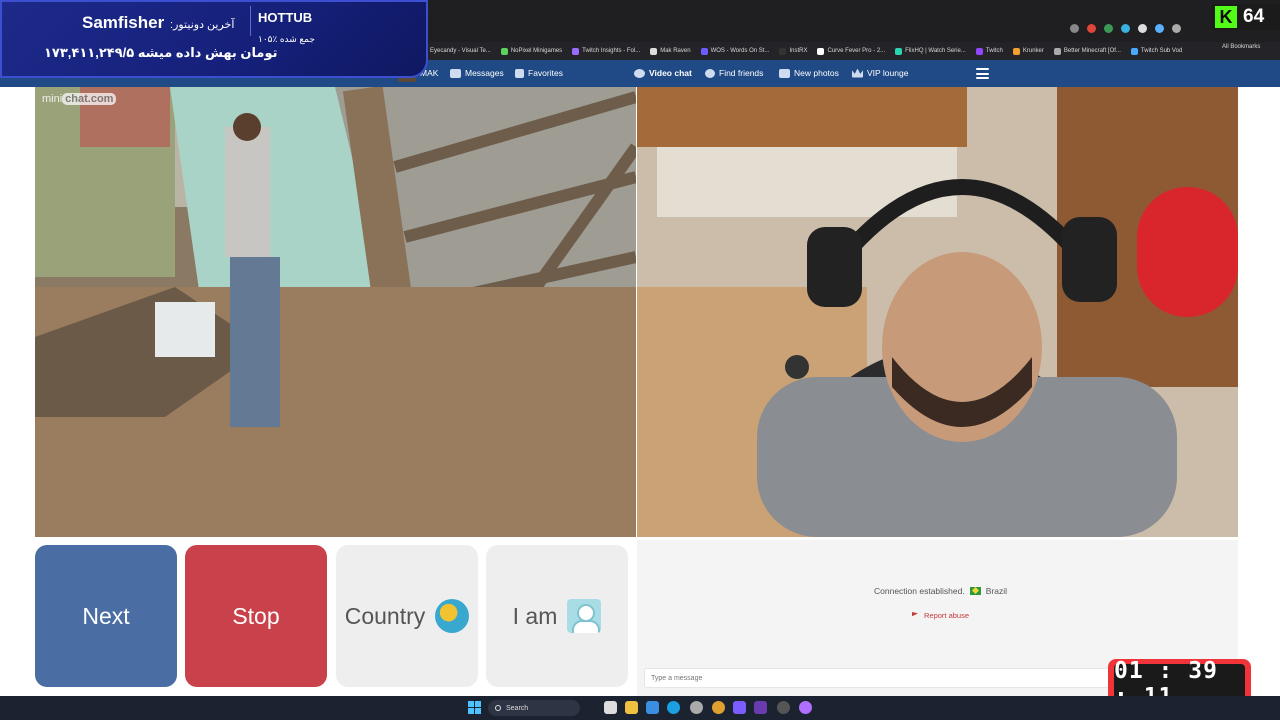 This screenshot has height=720, width=1280. I want to click on report-abuse-link: Report abuse, so click(940, 615).